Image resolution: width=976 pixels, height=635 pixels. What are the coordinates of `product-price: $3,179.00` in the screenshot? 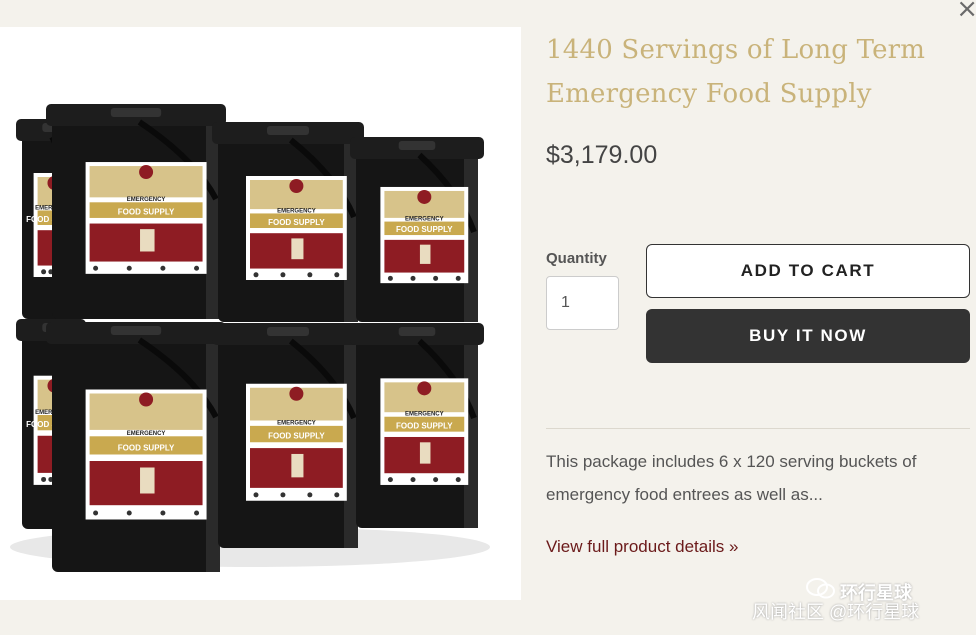 It's located at (602, 155).